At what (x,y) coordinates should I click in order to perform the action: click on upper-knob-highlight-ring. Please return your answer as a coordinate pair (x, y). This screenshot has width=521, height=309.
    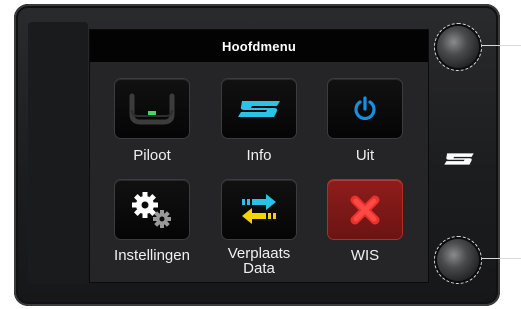
    Looking at the image, I should click on (458, 47).